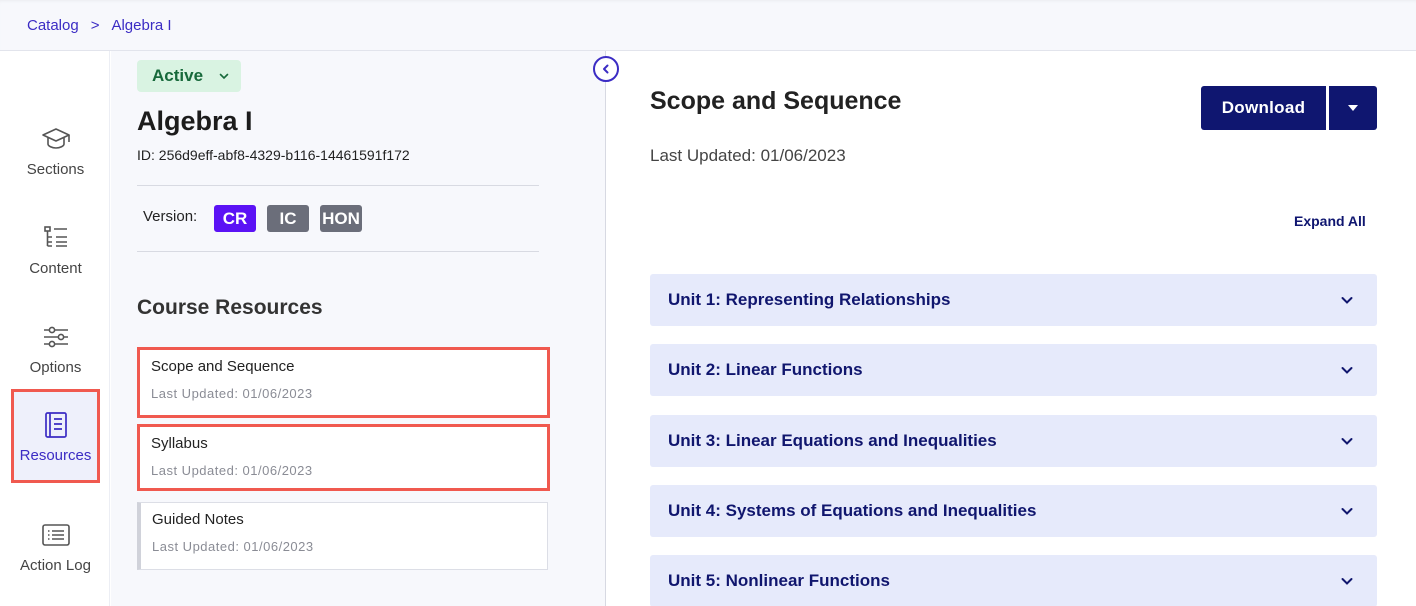 Image resolution: width=1416 pixels, height=606 pixels. What do you see at coordinates (55, 348) in the screenshot?
I see `nav-options: Options` at bounding box center [55, 348].